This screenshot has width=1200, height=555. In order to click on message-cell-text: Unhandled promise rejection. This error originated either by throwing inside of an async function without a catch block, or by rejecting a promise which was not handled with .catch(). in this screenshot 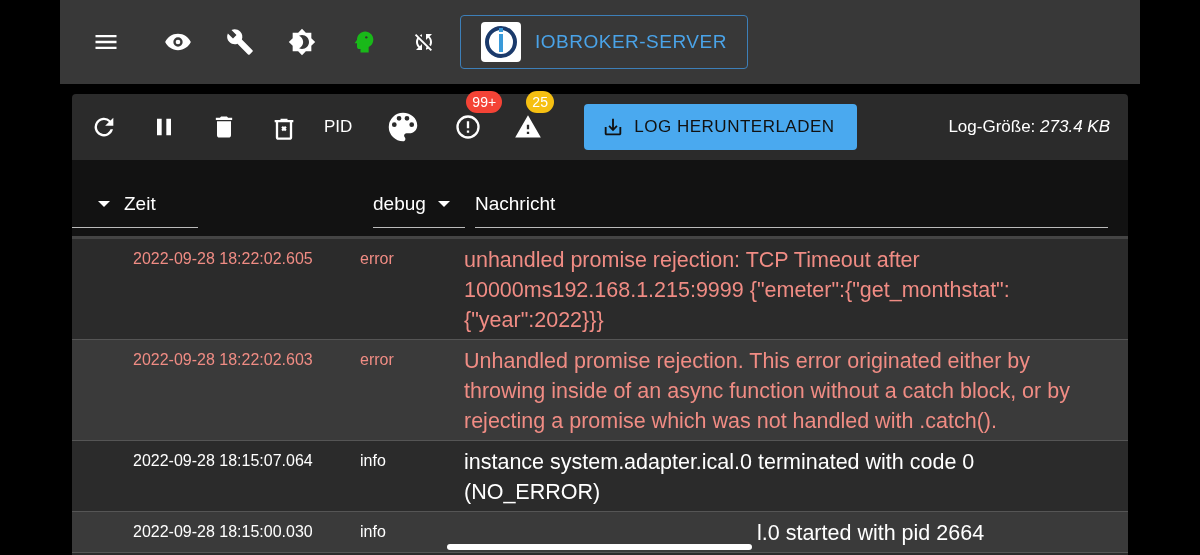, I will do `click(767, 391)`.